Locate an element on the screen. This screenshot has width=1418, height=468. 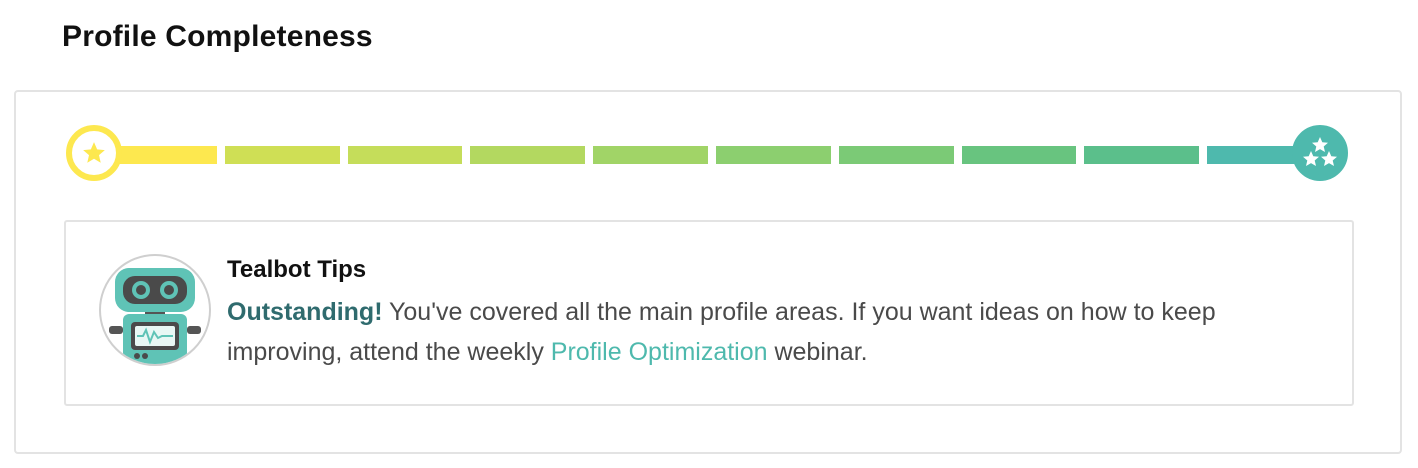
profile-progress-bar is located at coordinates (709, 155).